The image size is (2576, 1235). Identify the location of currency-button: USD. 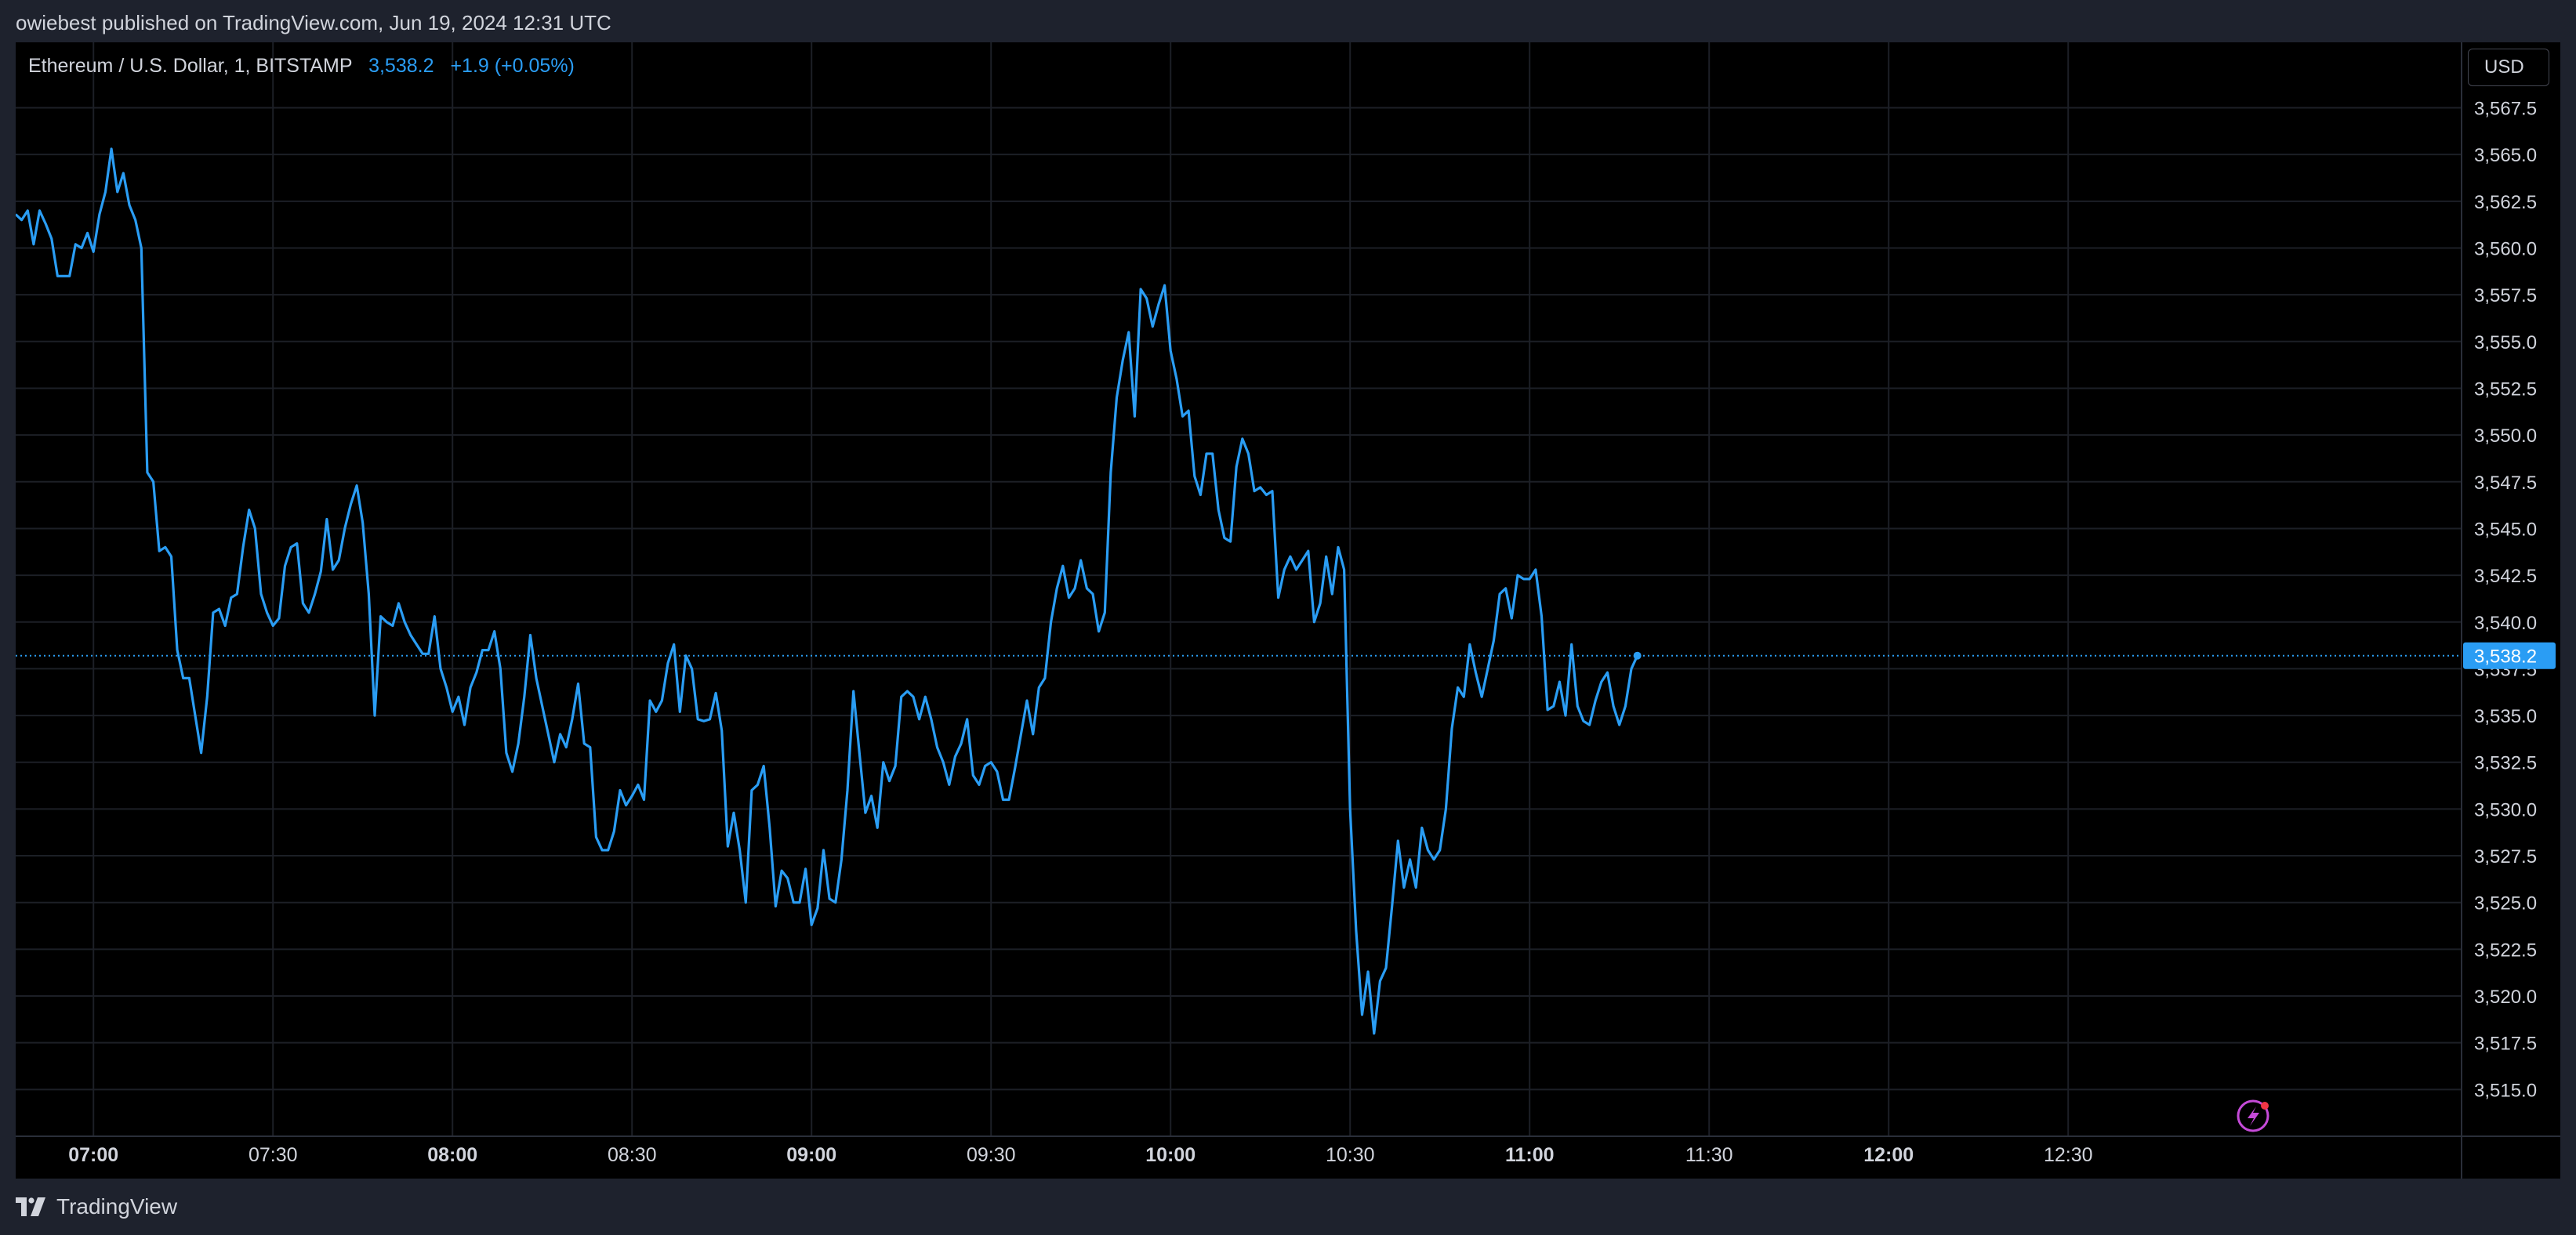
(2508, 67).